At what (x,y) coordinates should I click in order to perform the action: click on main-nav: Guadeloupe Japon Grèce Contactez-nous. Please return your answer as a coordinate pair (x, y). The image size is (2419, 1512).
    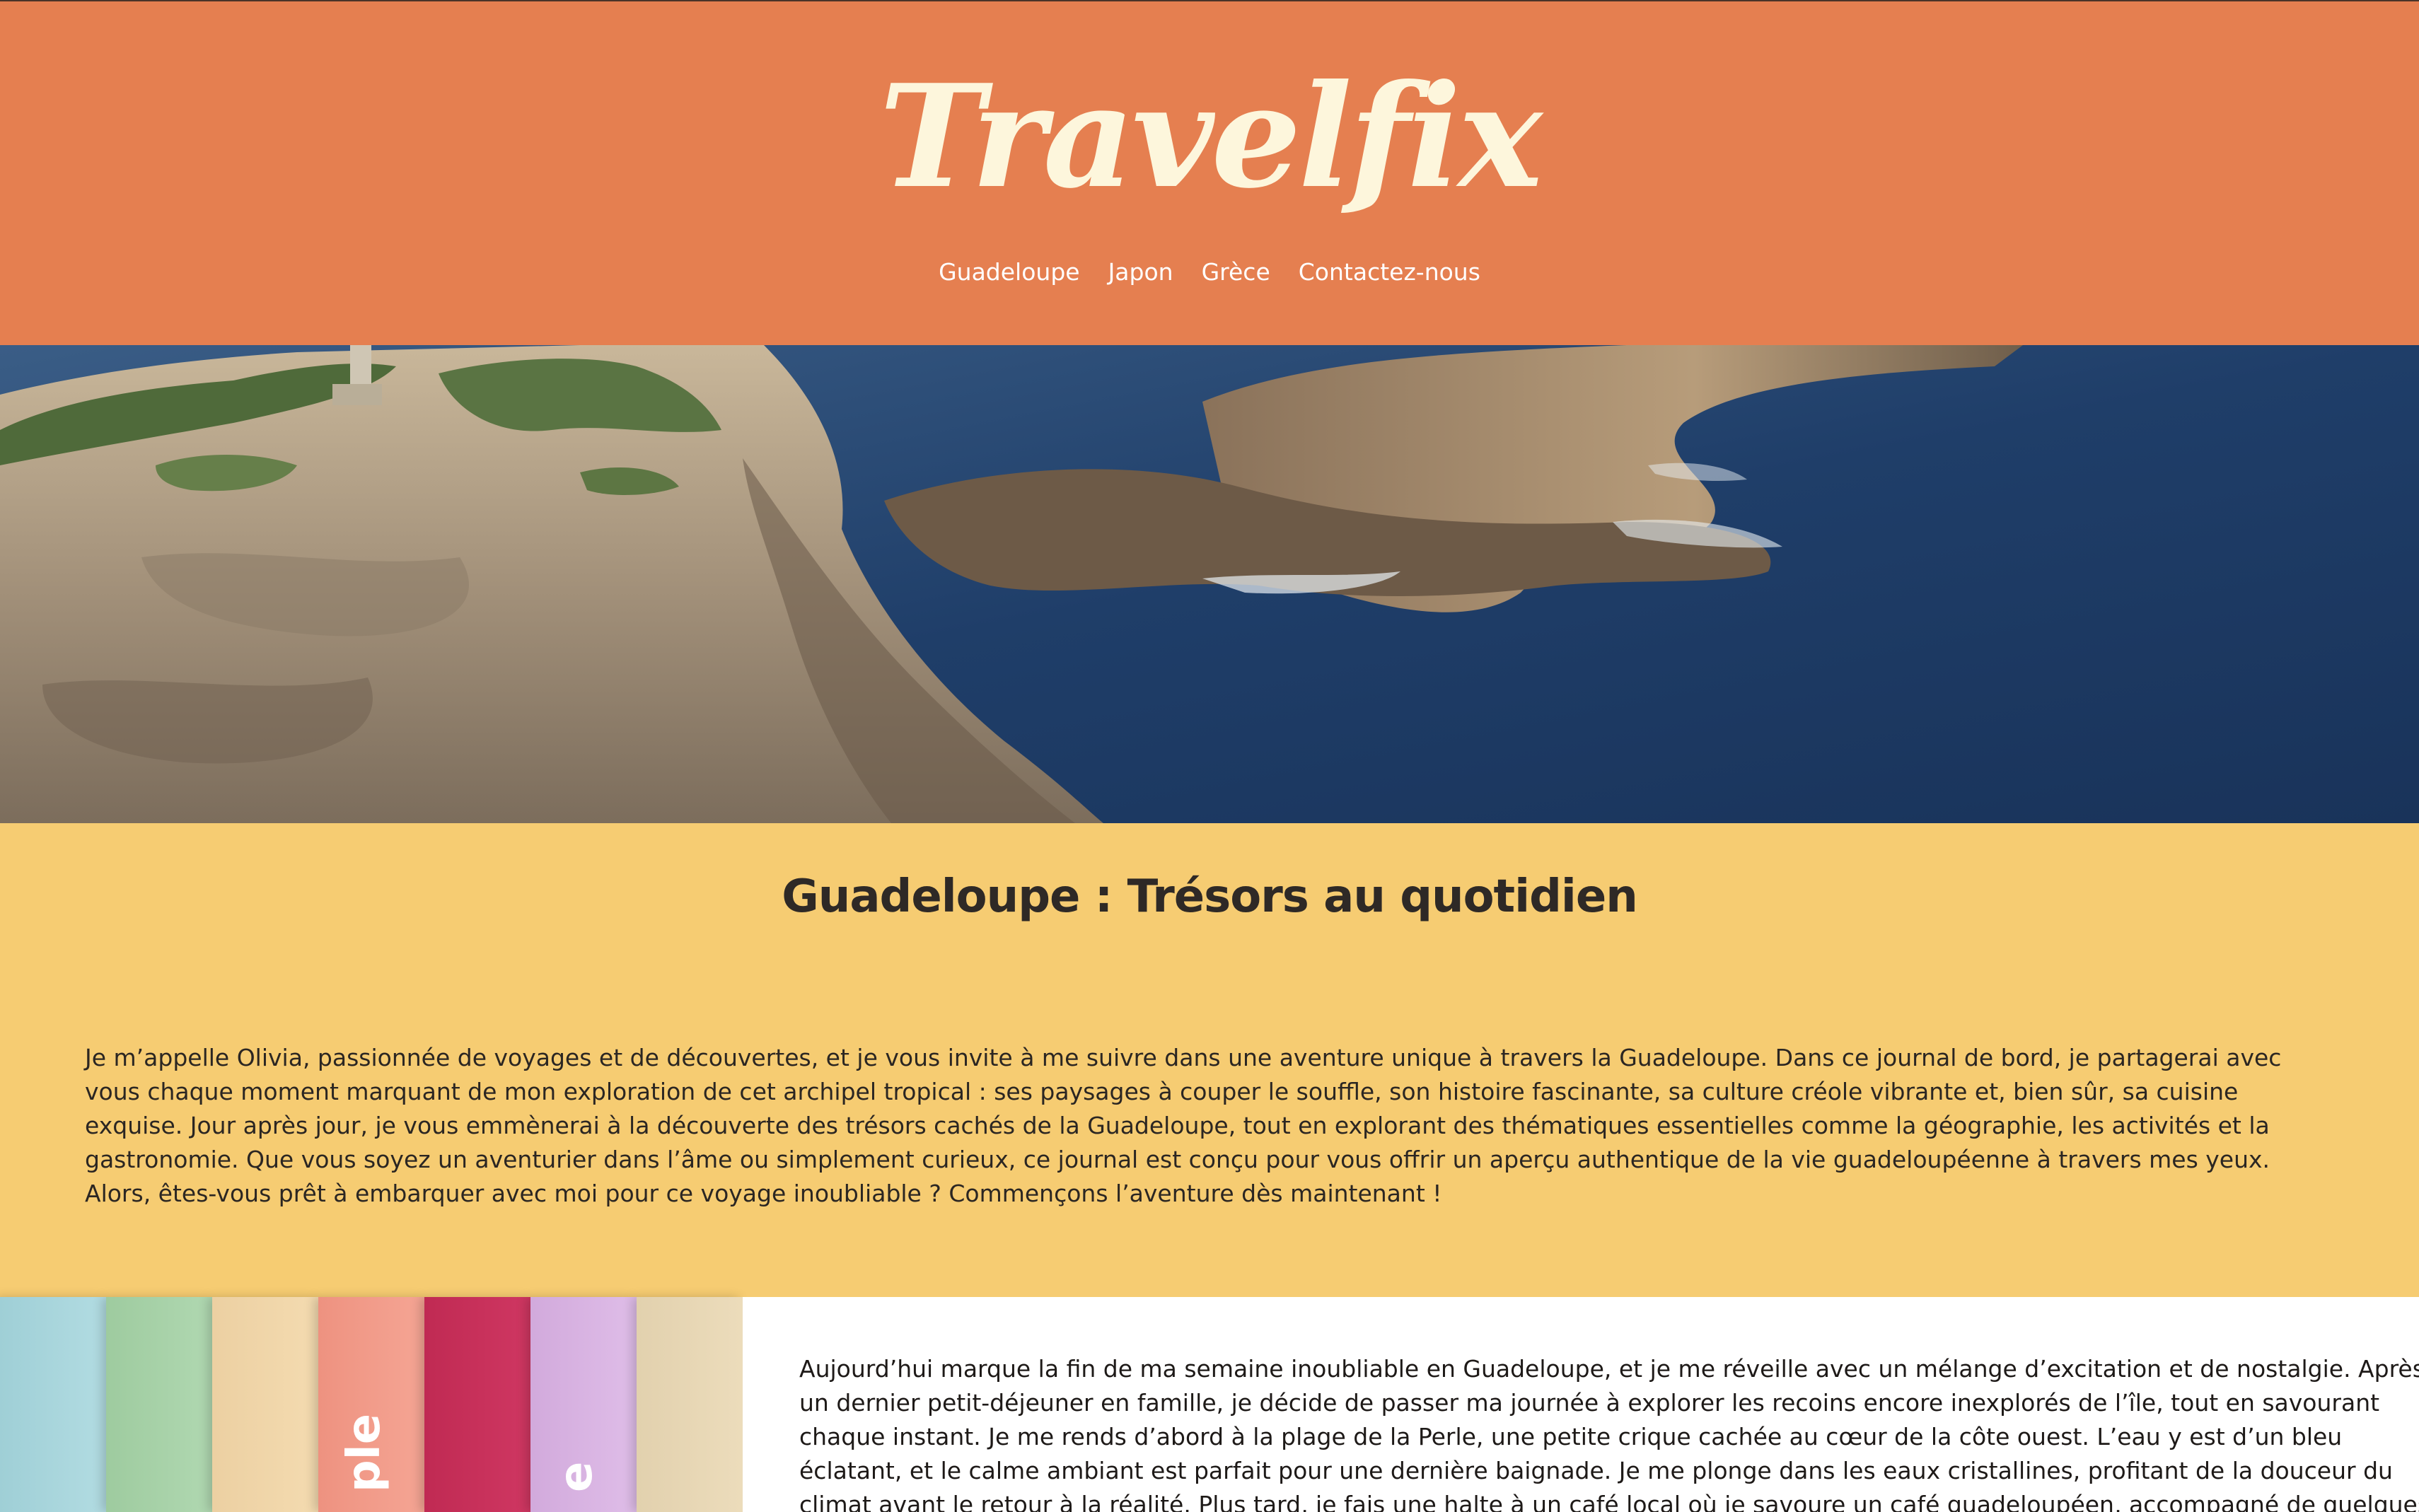
    Looking at the image, I should click on (1209, 272).